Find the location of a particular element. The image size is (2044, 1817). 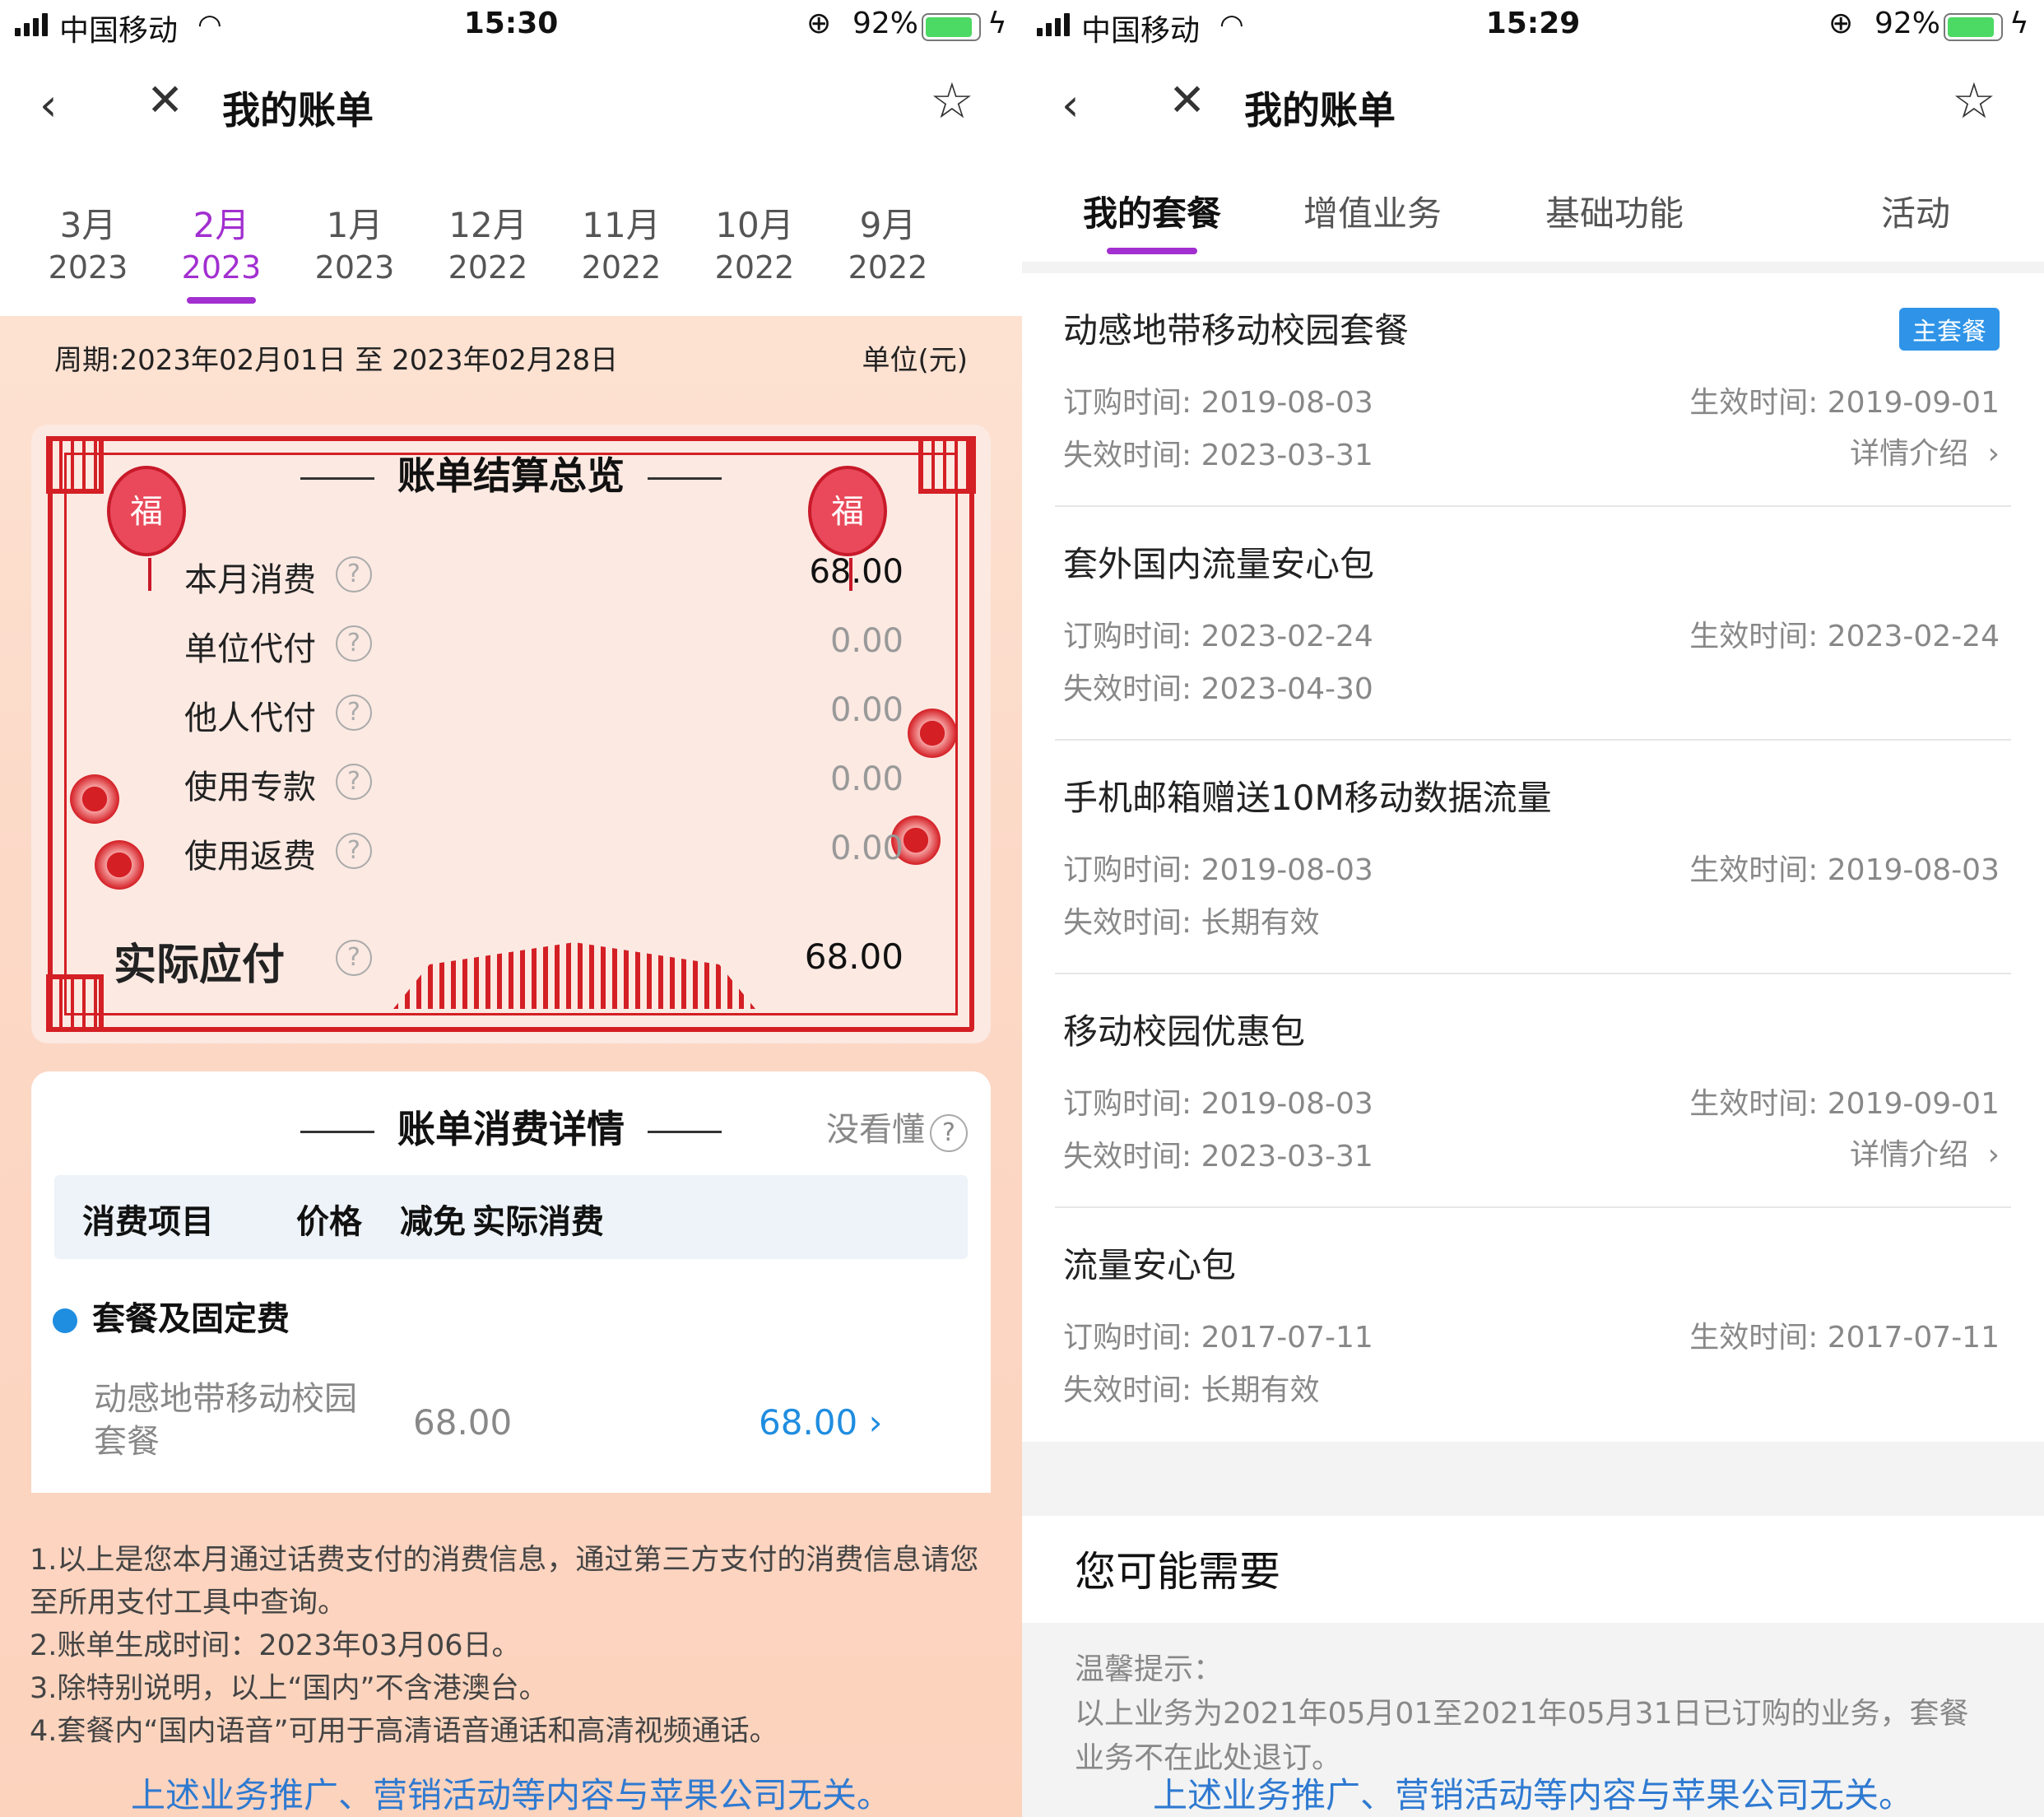

item-price: 68.00 is located at coordinates (463, 1422).